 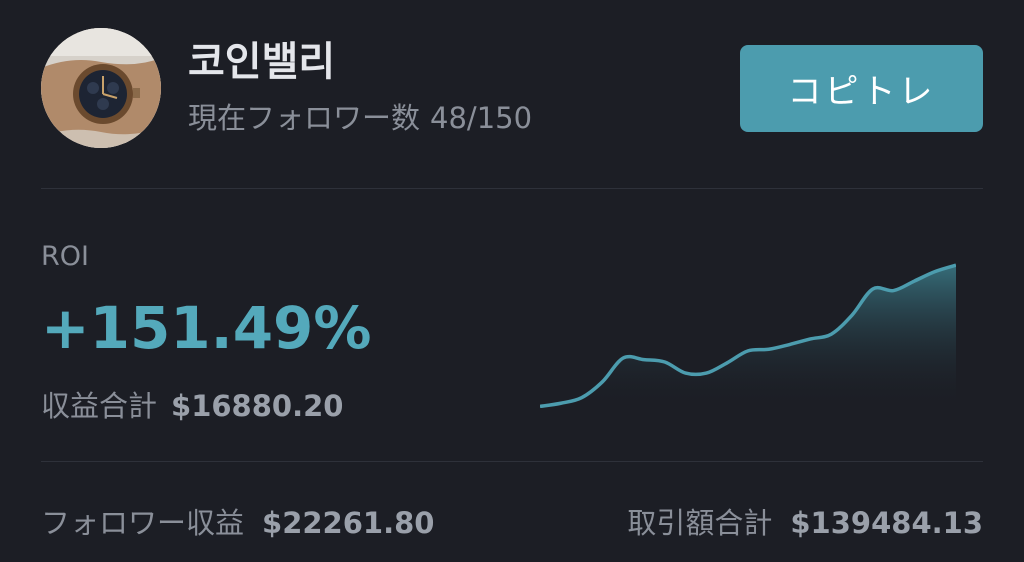 I want to click on roi-value: +151.49%, so click(x=206, y=328).